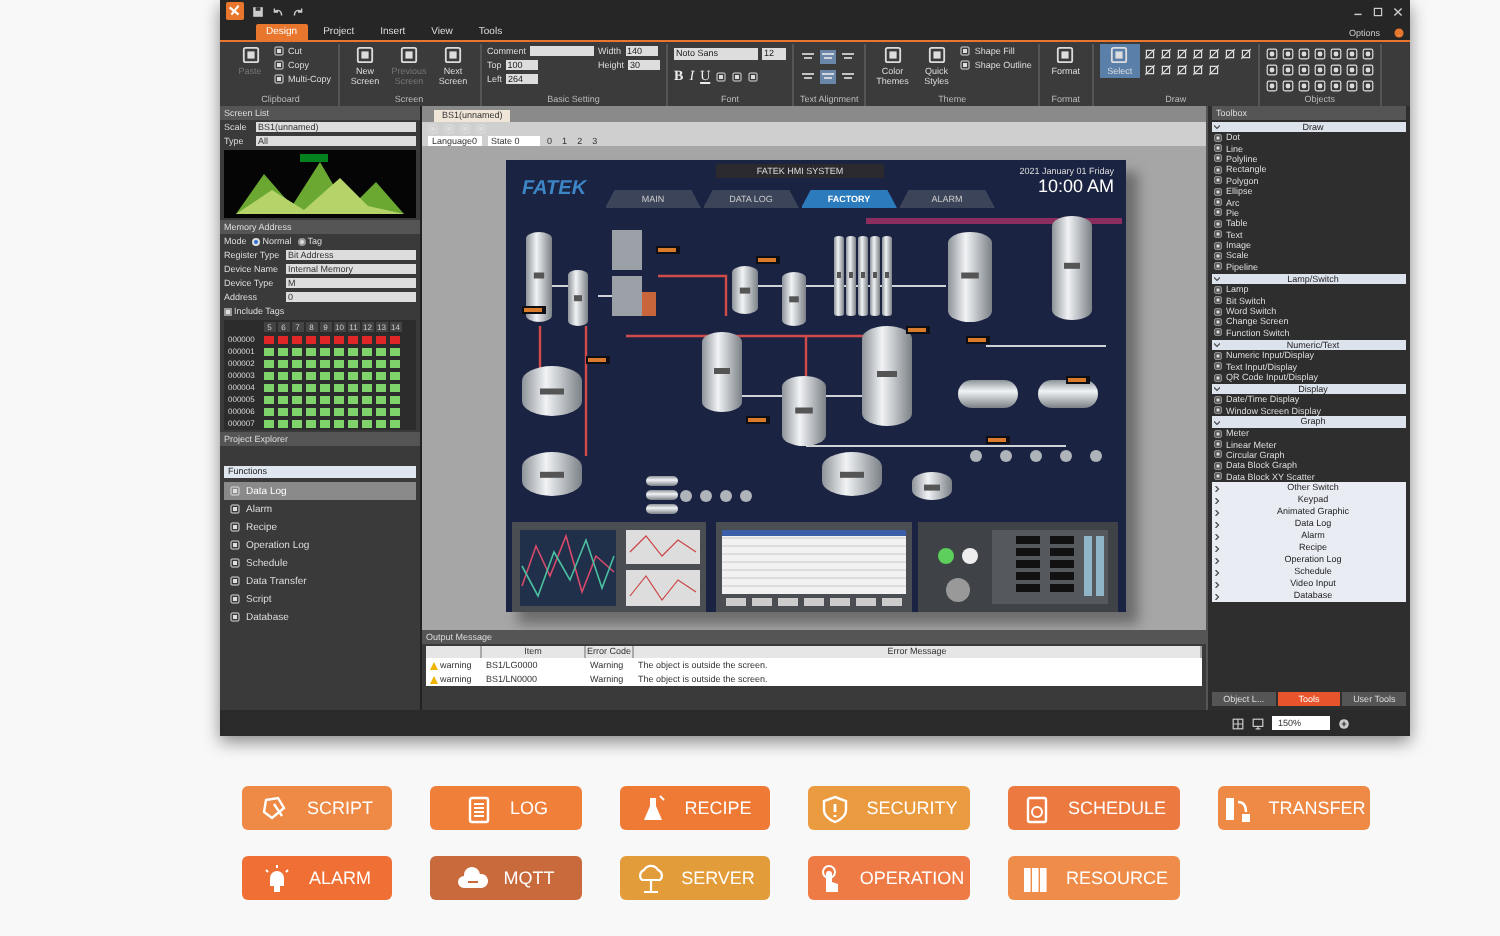 The height and width of the screenshot is (936, 1500). I want to click on input-field, so click(562, 50).